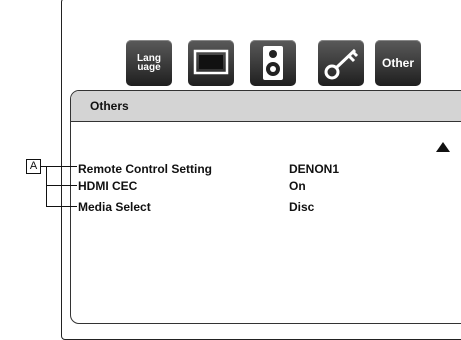 This screenshot has height=340, width=461. Describe the element at coordinates (302, 207) in the screenshot. I see `media-select-value: Disc` at that location.